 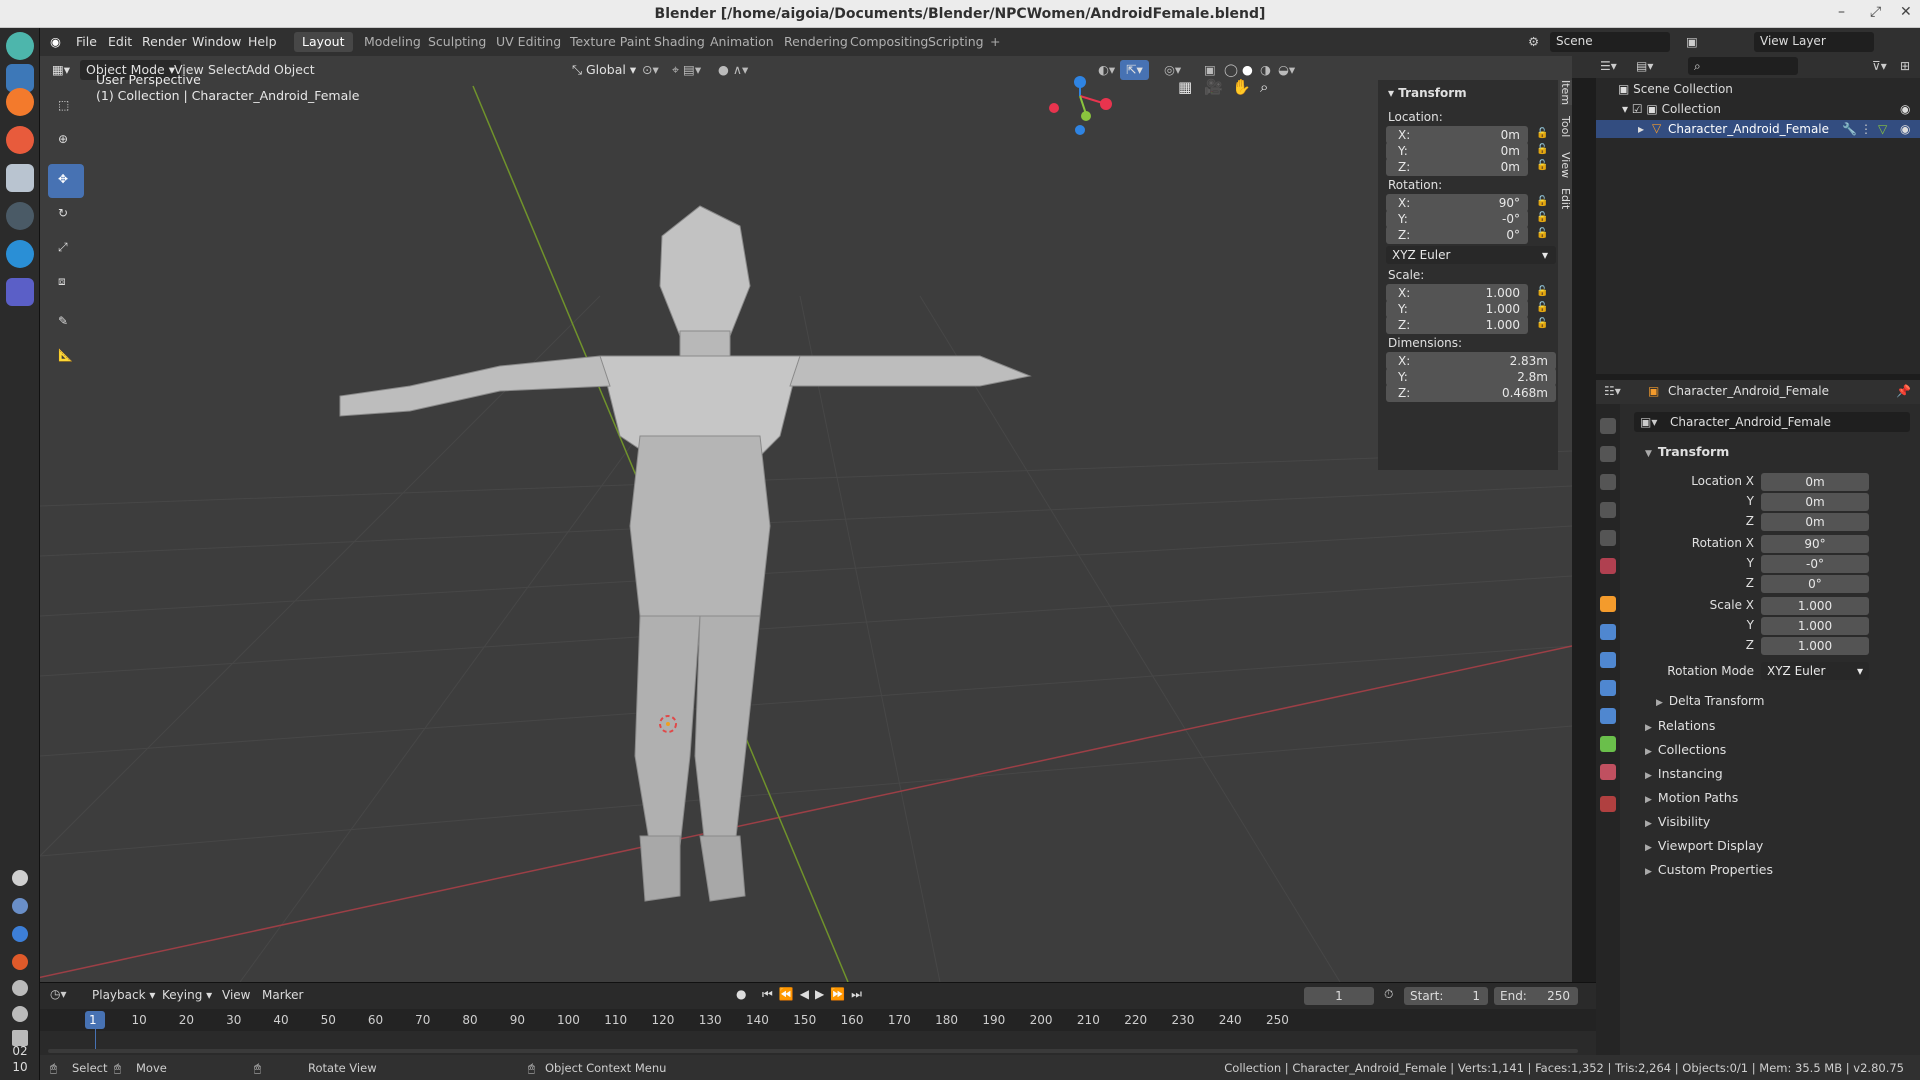 What do you see at coordinates (1213, 87) in the screenshot?
I see `camera-view-icon: 🎥` at bounding box center [1213, 87].